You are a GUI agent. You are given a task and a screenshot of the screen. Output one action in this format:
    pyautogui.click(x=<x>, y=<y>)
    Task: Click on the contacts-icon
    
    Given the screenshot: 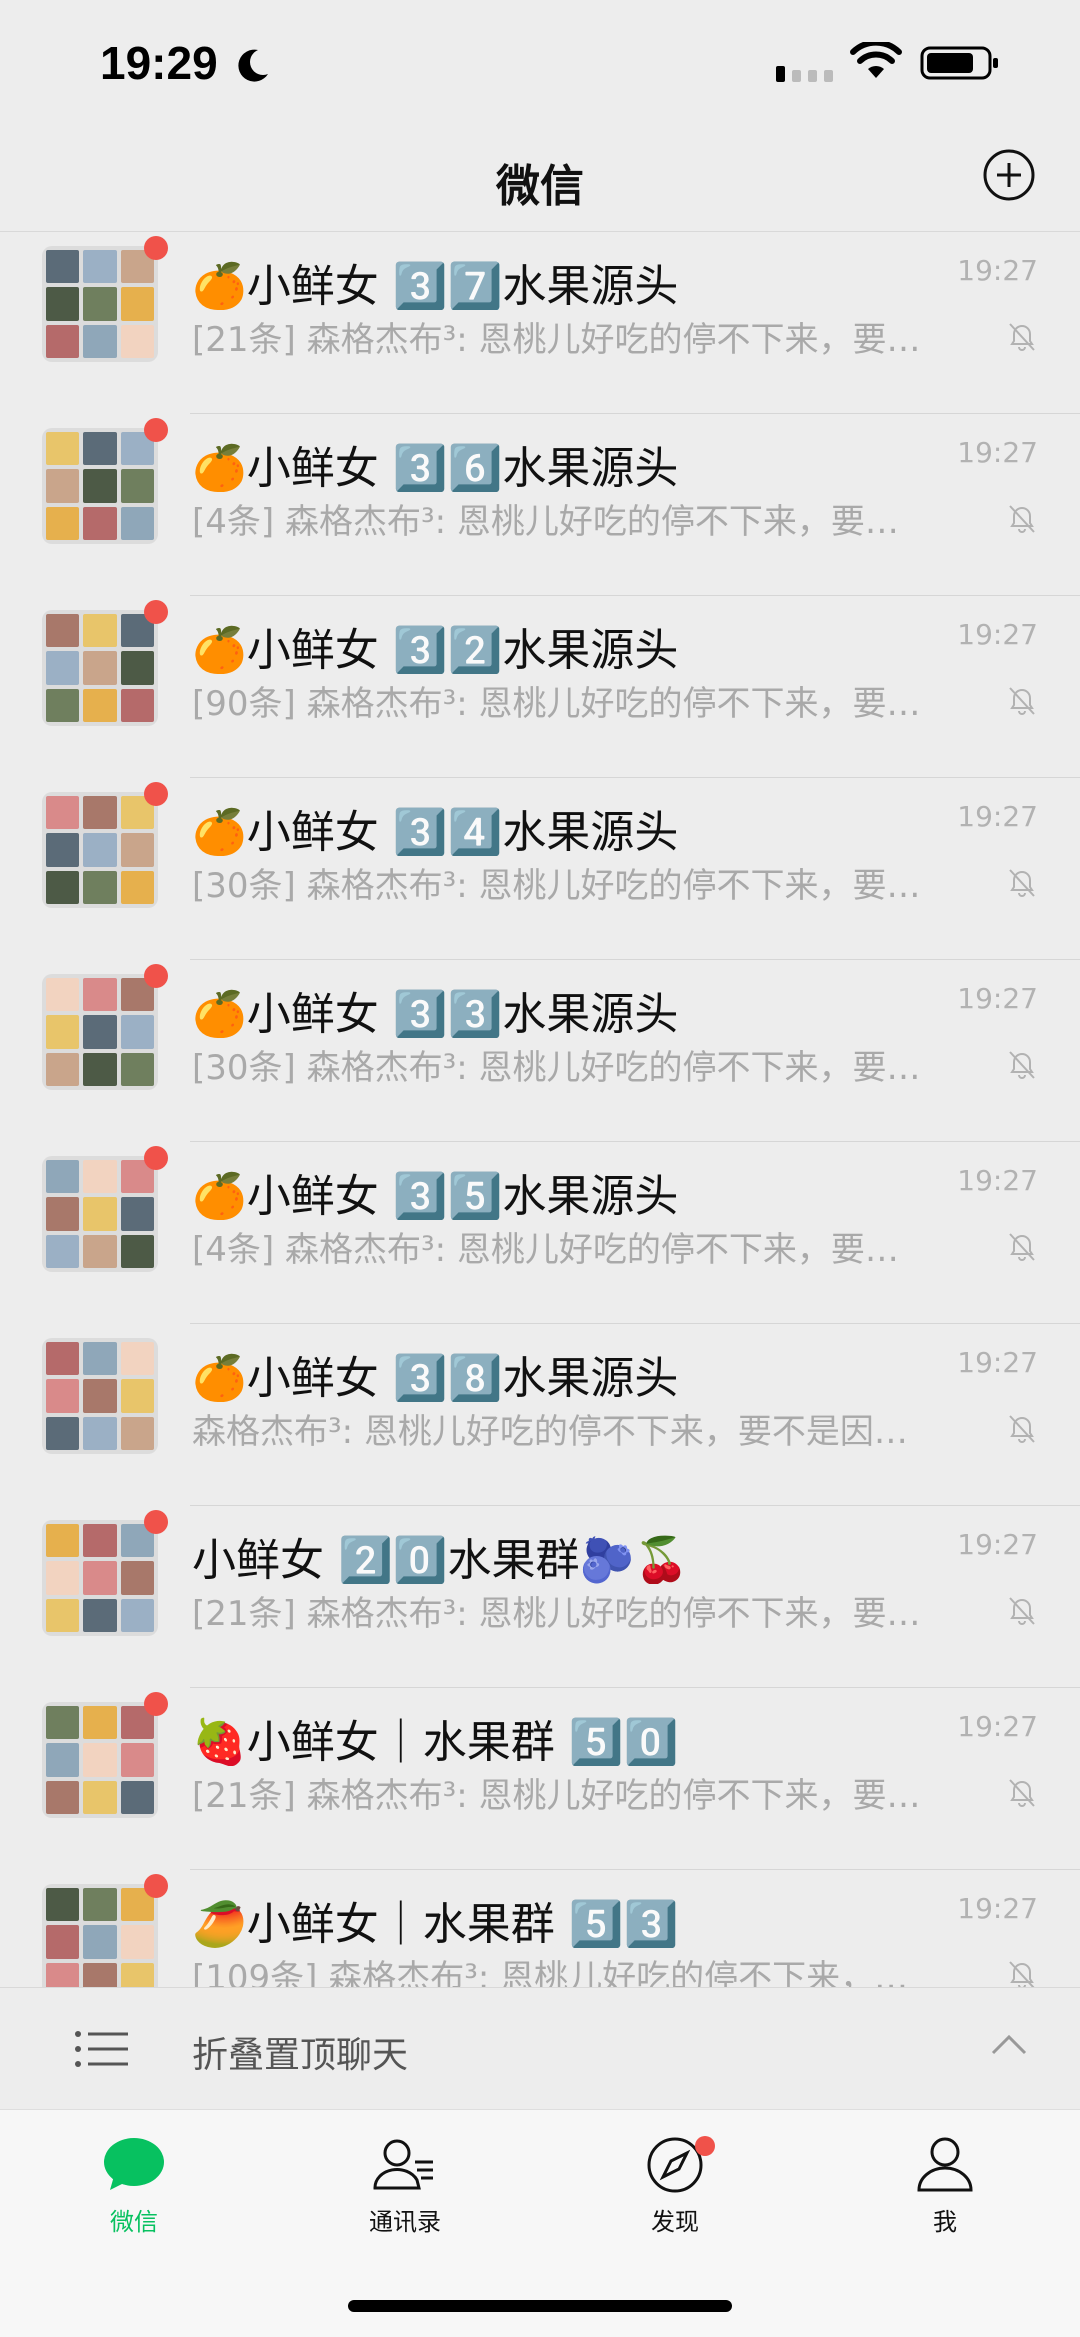 What is the action you would take?
    pyautogui.click(x=403, y=2164)
    